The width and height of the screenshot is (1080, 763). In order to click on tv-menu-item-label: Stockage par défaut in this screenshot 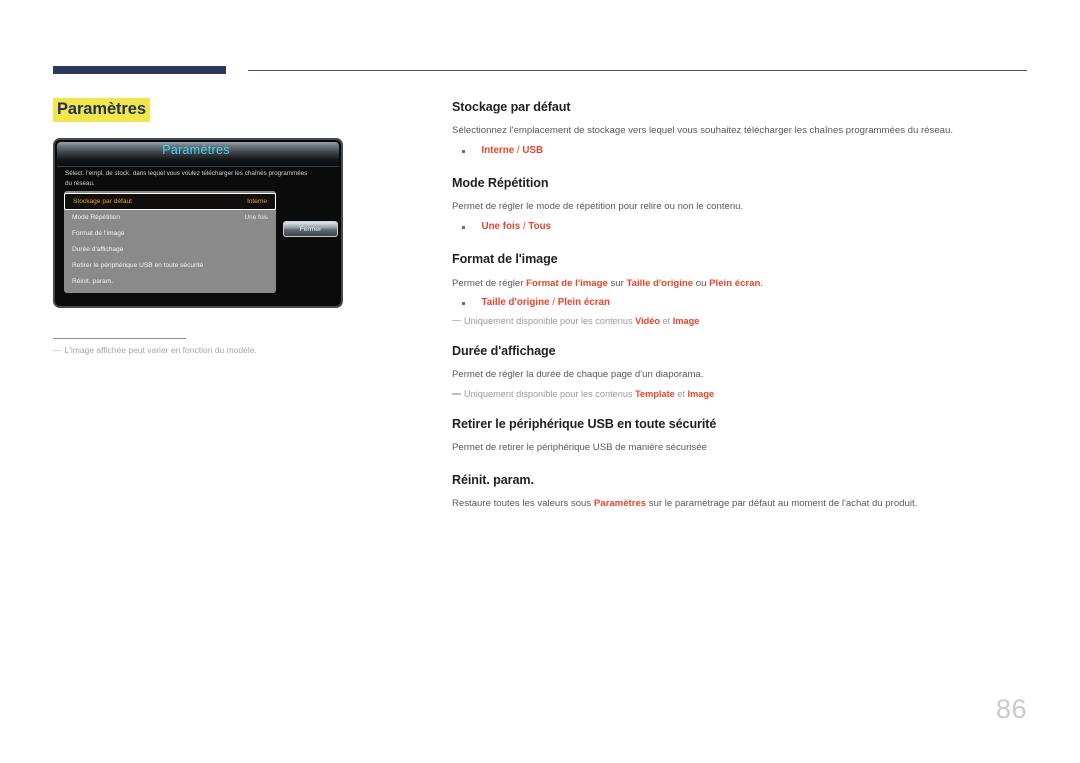, I will do `click(103, 201)`.